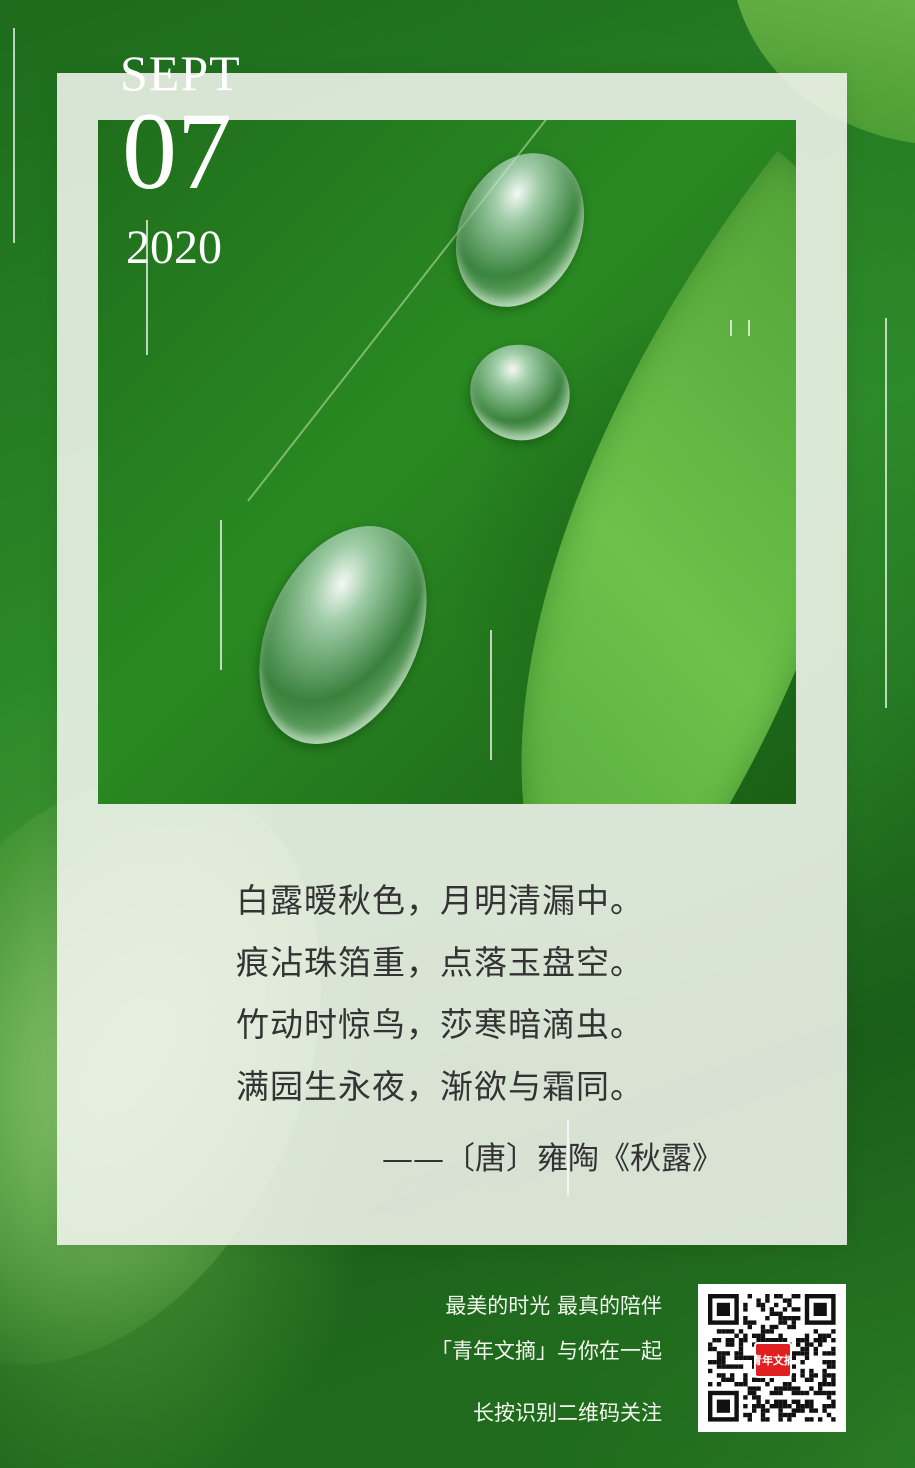  Describe the element at coordinates (552, 1159) in the screenshot. I see `poem-source: ——〔唐〕雍陶《秋露》` at that location.